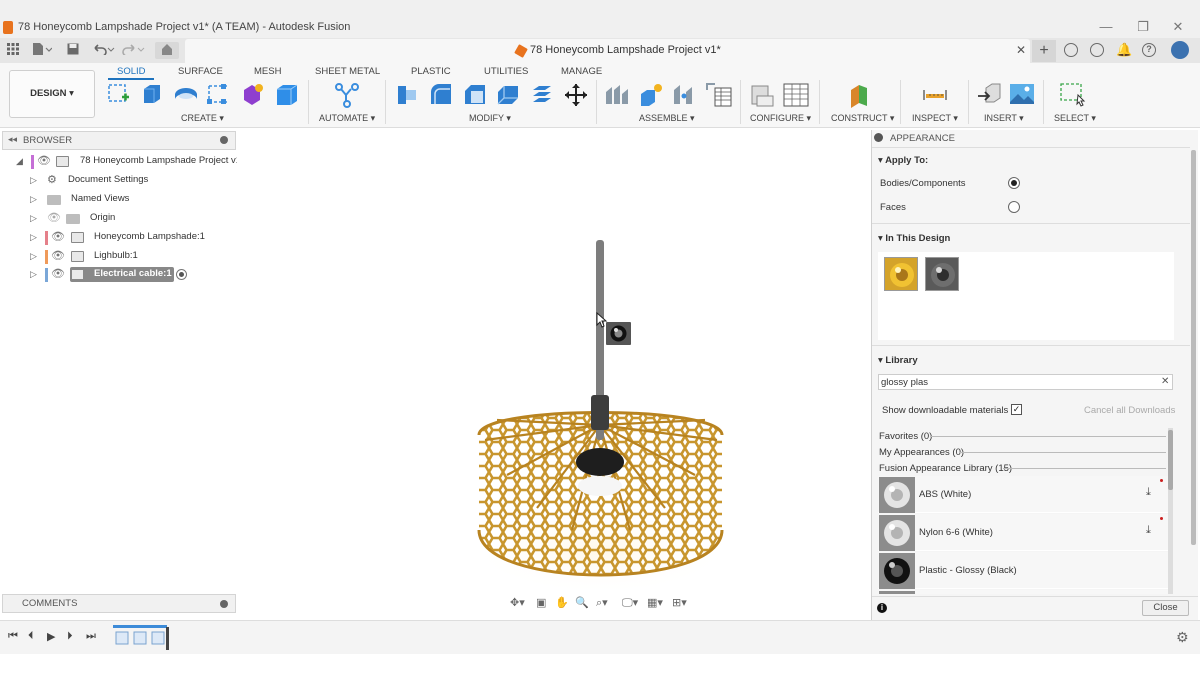 The height and width of the screenshot is (675, 1200). I want to click on configuration-table-icon, so click(796, 94).